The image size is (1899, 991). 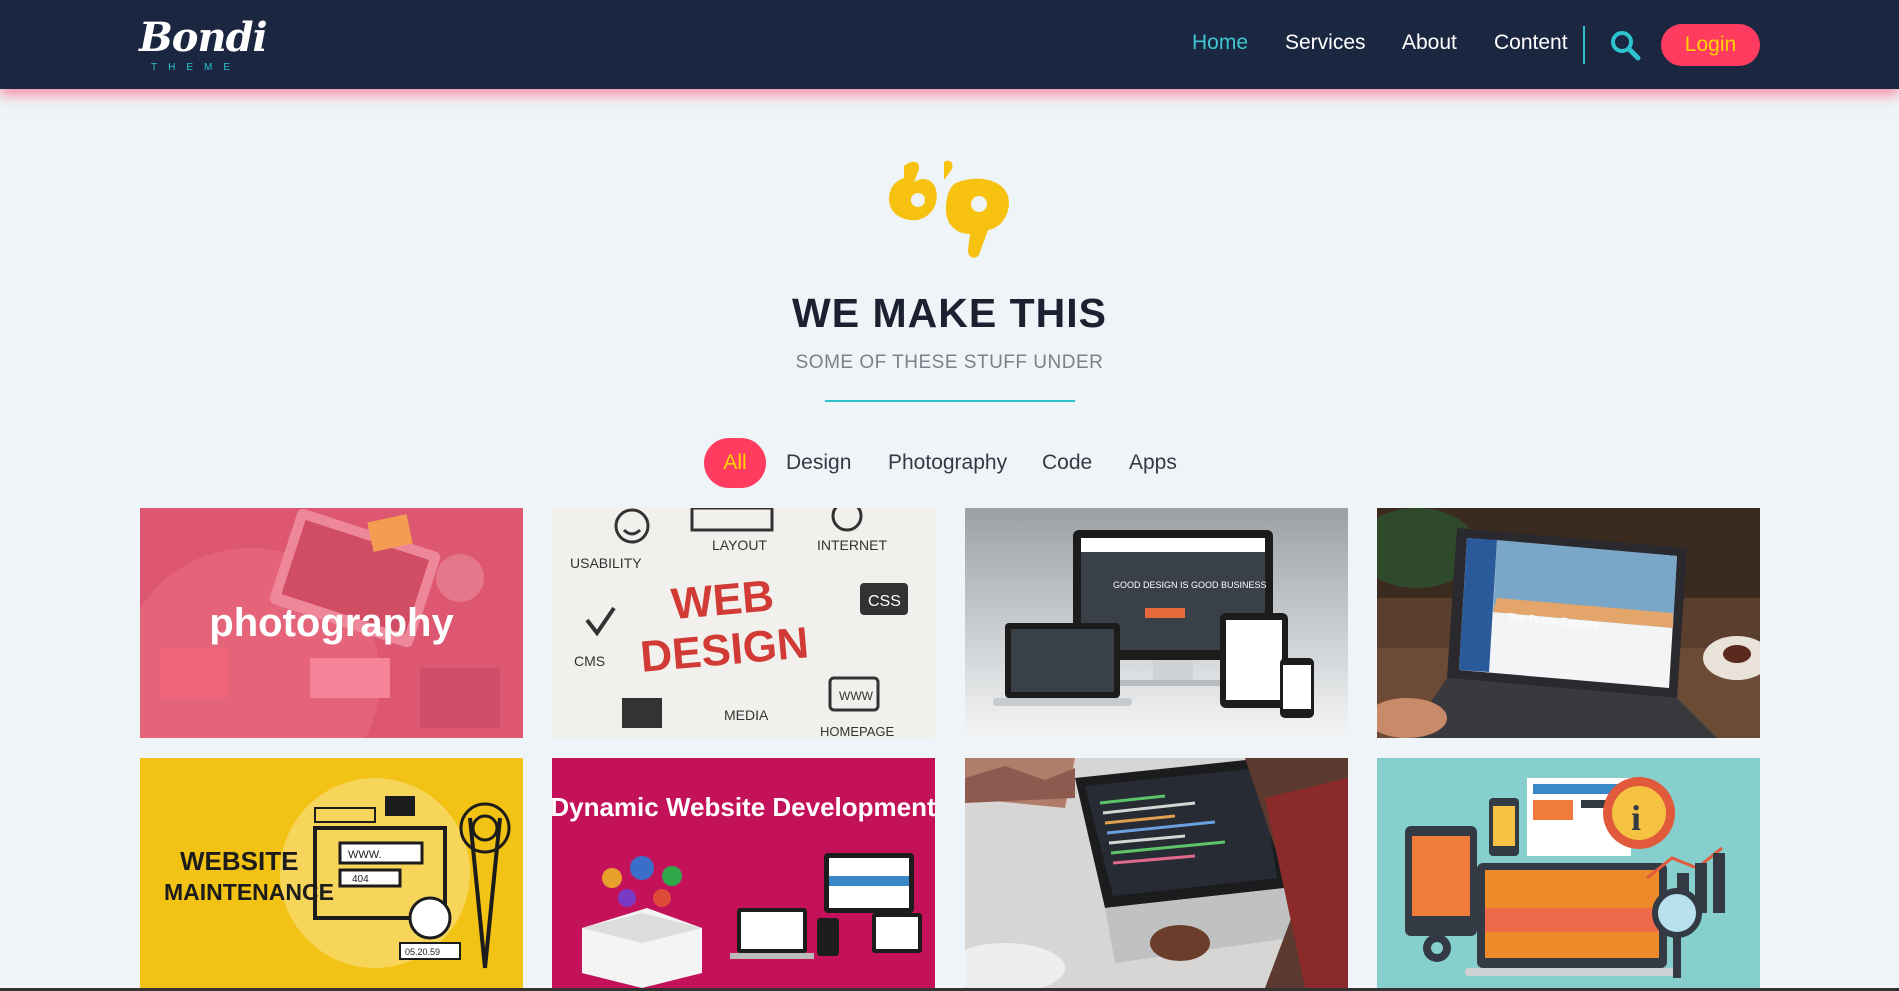 I want to click on label-cms: CMS, so click(x=589, y=661).